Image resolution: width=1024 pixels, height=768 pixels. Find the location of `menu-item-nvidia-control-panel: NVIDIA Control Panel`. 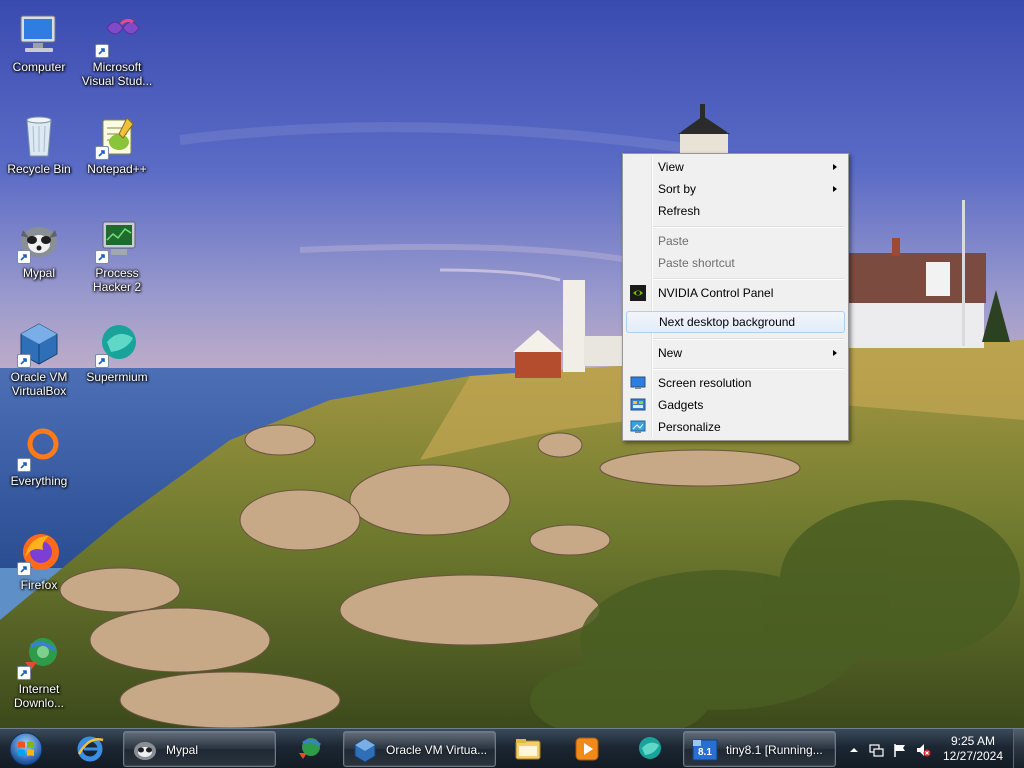

menu-item-nvidia-control-panel: NVIDIA Control Panel is located at coordinates (735, 293).